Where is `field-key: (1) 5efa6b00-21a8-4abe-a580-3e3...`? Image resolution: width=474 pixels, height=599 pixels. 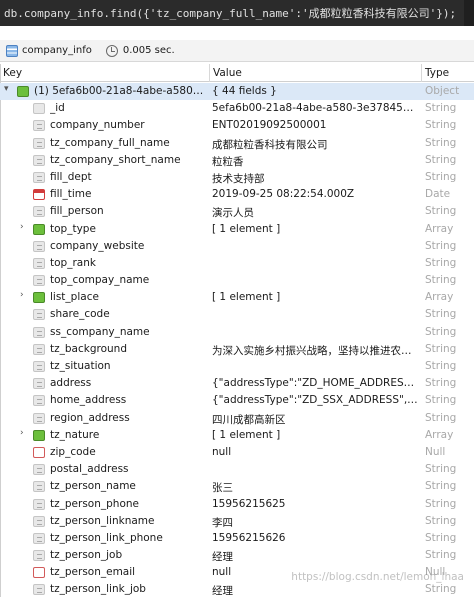
field-key: (1) 5efa6b00-21a8-4abe-a580-3e3... is located at coordinates (119, 91).